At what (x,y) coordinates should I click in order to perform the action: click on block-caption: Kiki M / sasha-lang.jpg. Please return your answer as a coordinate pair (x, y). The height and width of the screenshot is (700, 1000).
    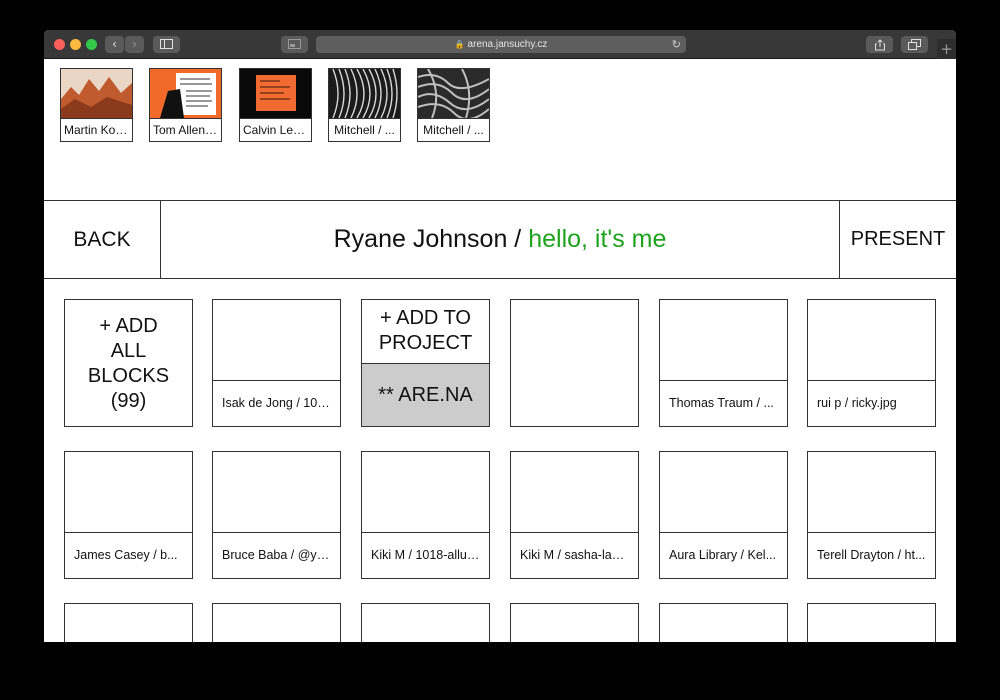
    Looking at the image, I should click on (574, 555).